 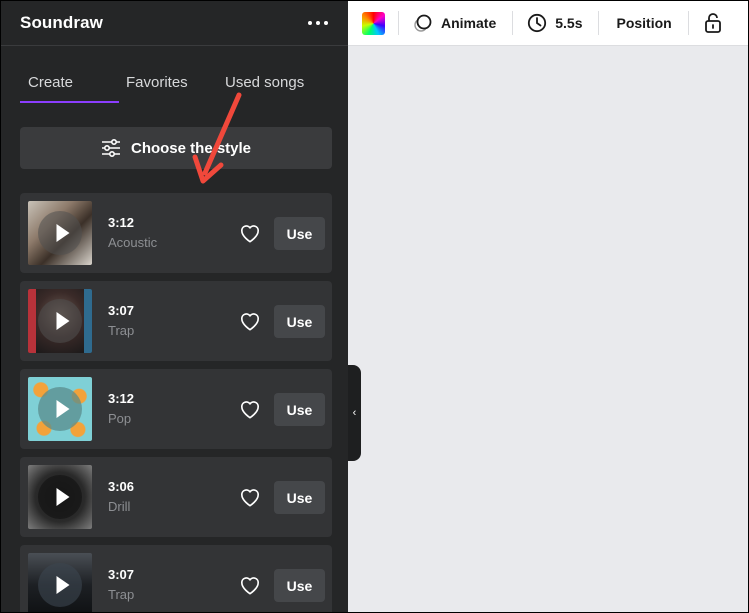 What do you see at coordinates (423, 23) in the screenshot?
I see `animate-icon` at bounding box center [423, 23].